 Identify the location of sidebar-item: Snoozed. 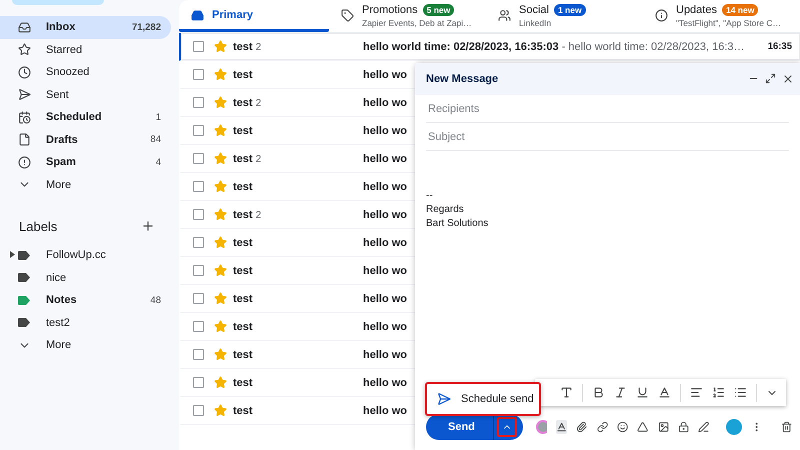
(85, 72).